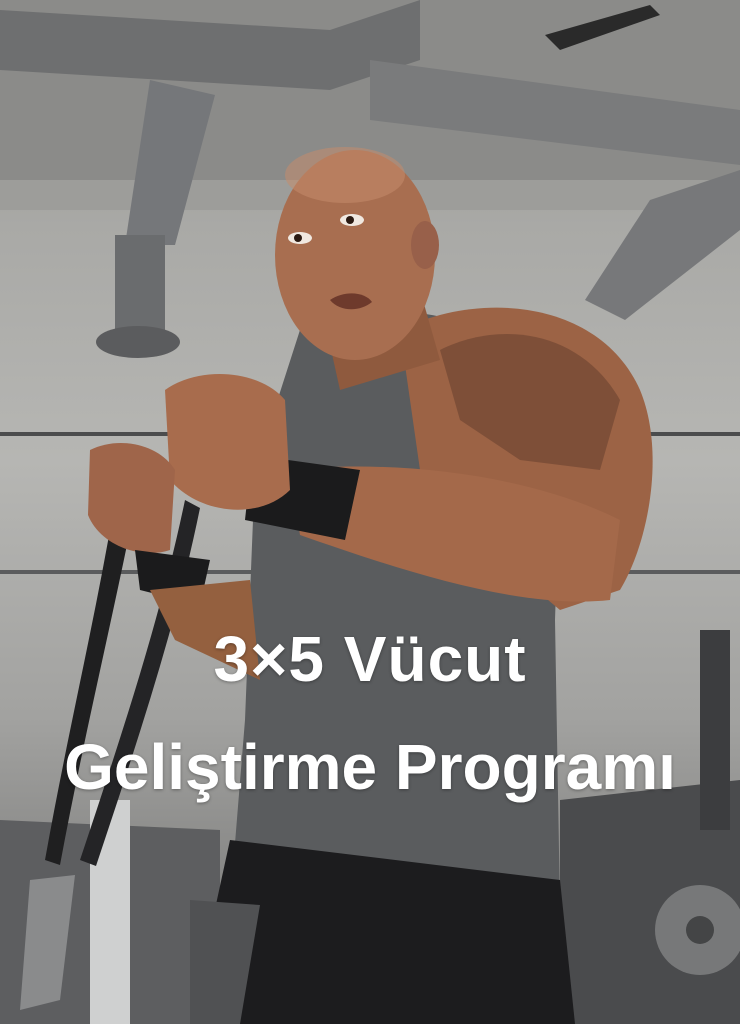 The height and width of the screenshot is (1024, 740). Describe the element at coordinates (227, 441) in the screenshot. I see `right-fist` at that location.